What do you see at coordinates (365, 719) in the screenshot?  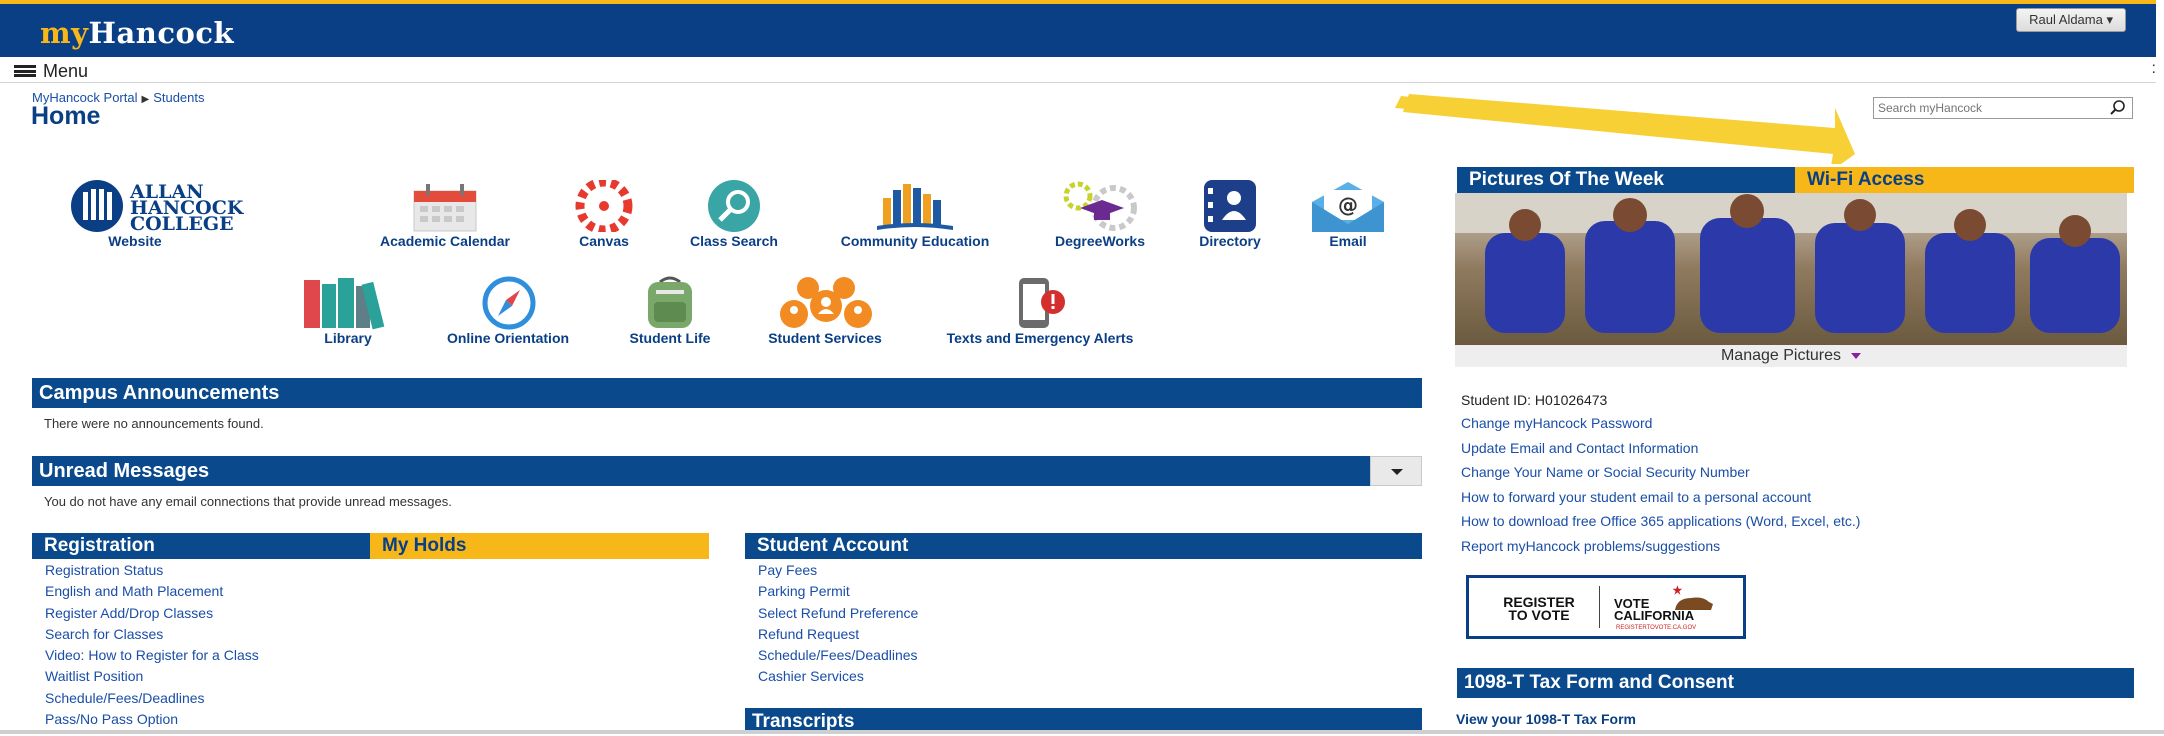 I see `link-pass-no-pass: Pass/No Pass Option` at bounding box center [365, 719].